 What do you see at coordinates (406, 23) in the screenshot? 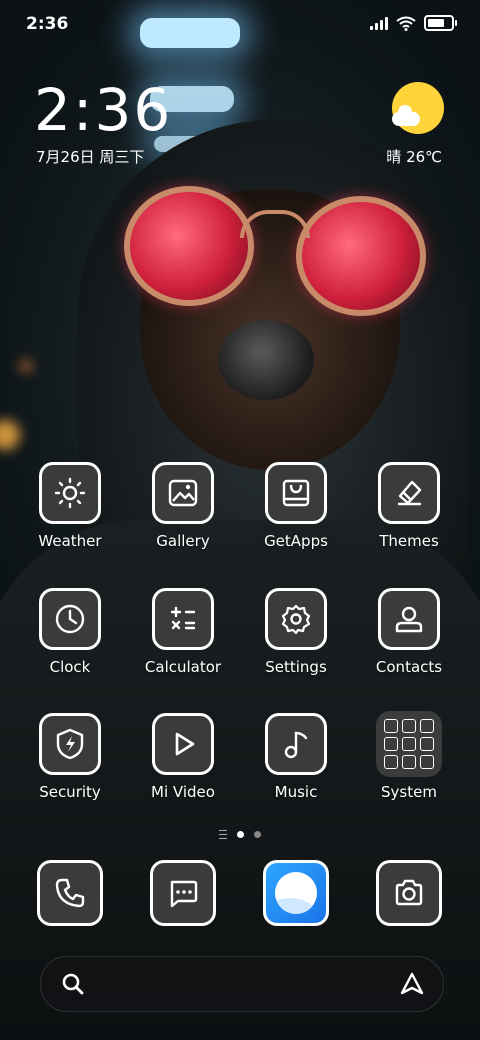
I see `wifi-icon` at bounding box center [406, 23].